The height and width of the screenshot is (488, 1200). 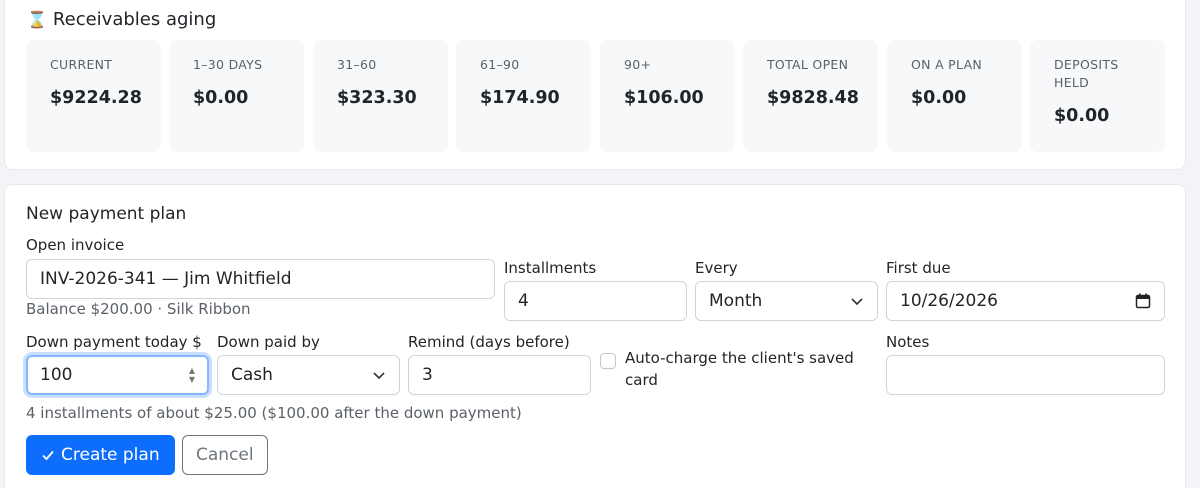 What do you see at coordinates (595, 301) in the screenshot?
I see `installments-input: 4` at bounding box center [595, 301].